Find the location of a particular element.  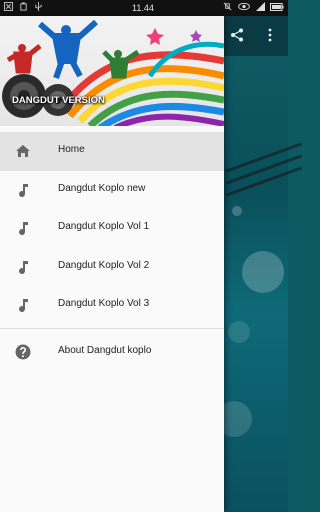

overflow-menu-icon is located at coordinates (270, 35).